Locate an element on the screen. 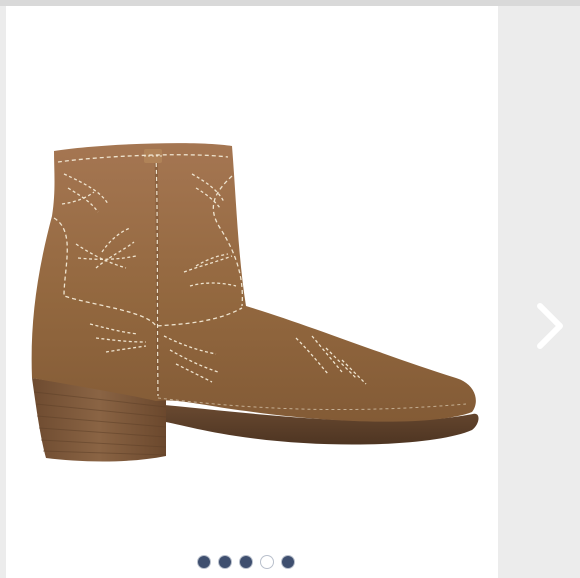  carousel-pagination is located at coordinates (253, 562).